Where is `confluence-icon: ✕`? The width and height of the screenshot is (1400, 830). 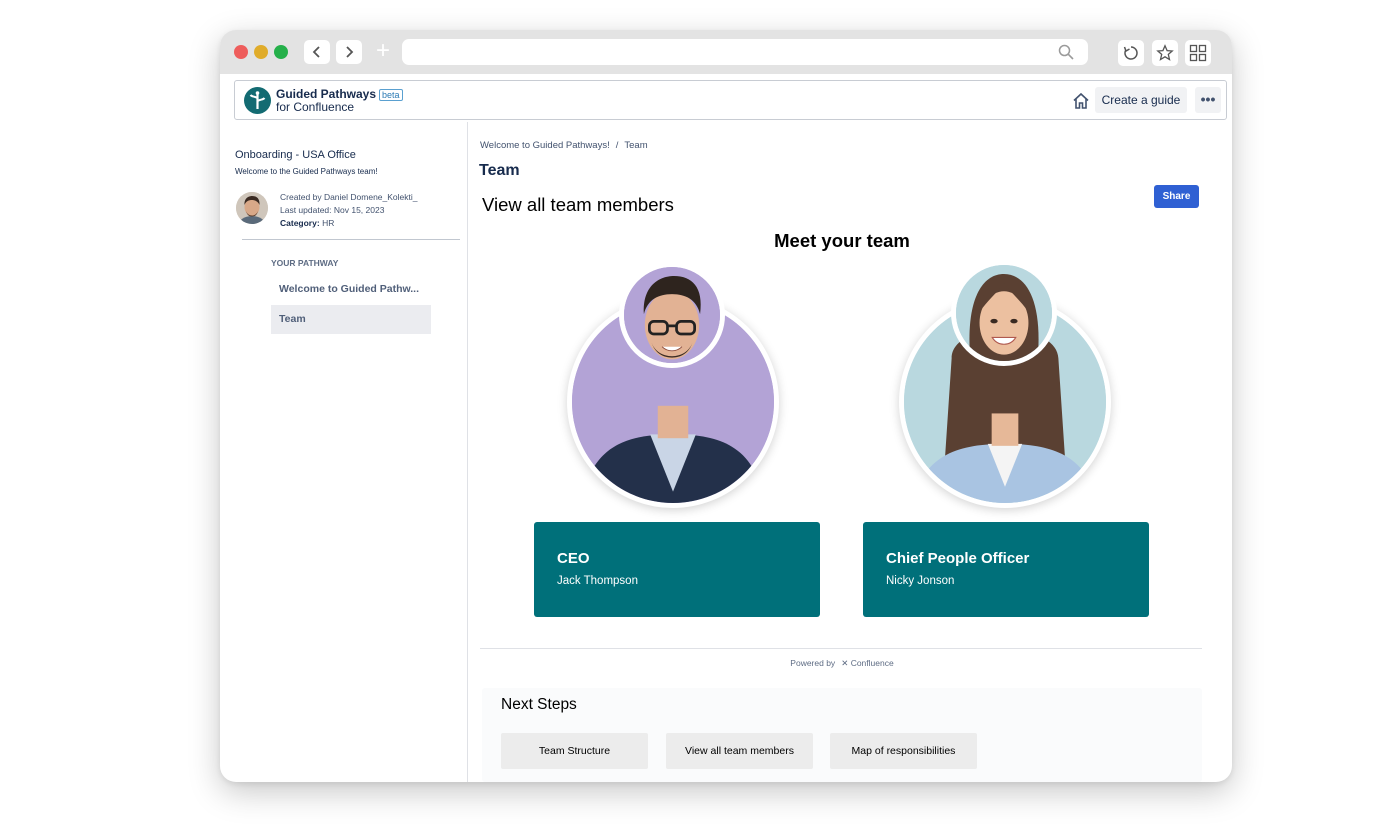 confluence-icon: ✕ is located at coordinates (845, 663).